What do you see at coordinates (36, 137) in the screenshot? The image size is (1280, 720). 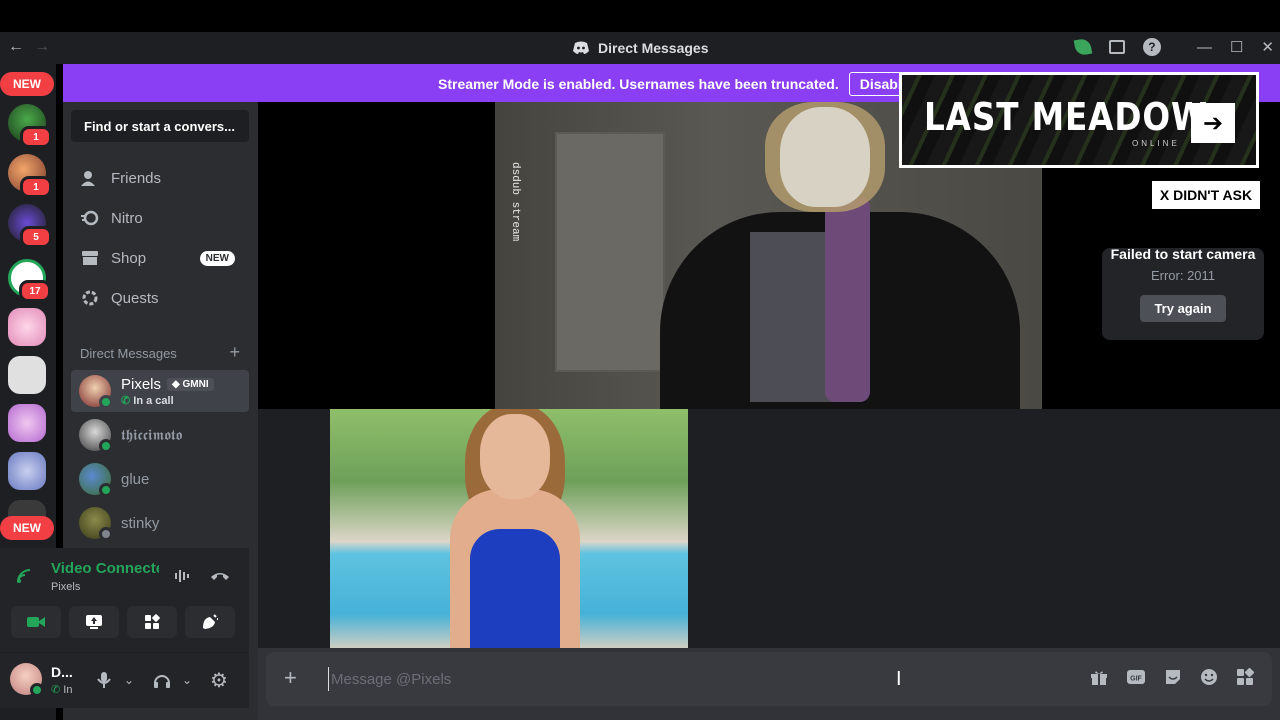 I see `server-badge: 1` at bounding box center [36, 137].